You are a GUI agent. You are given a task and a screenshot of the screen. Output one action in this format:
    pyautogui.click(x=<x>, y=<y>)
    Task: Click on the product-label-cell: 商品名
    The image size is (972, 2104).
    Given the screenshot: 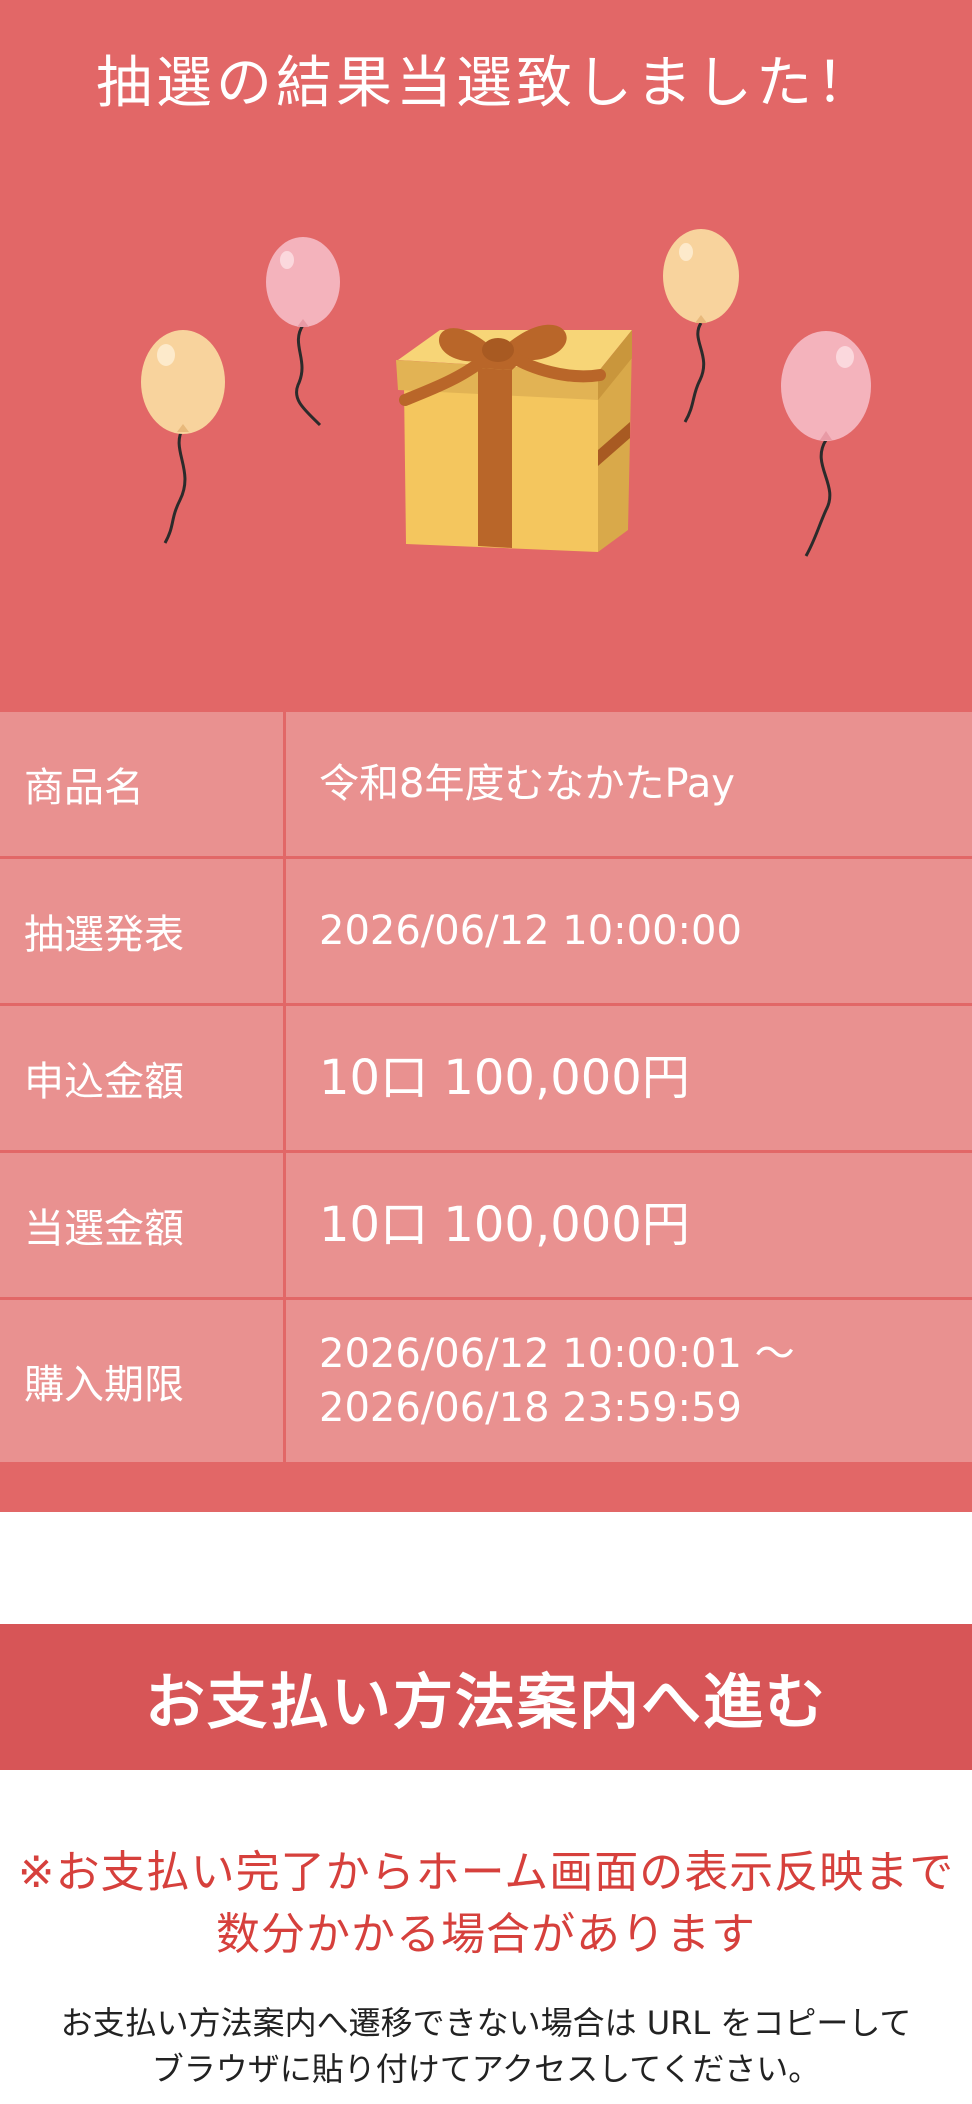 What is the action you would take?
    pyautogui.click(x=143, y=784)
    